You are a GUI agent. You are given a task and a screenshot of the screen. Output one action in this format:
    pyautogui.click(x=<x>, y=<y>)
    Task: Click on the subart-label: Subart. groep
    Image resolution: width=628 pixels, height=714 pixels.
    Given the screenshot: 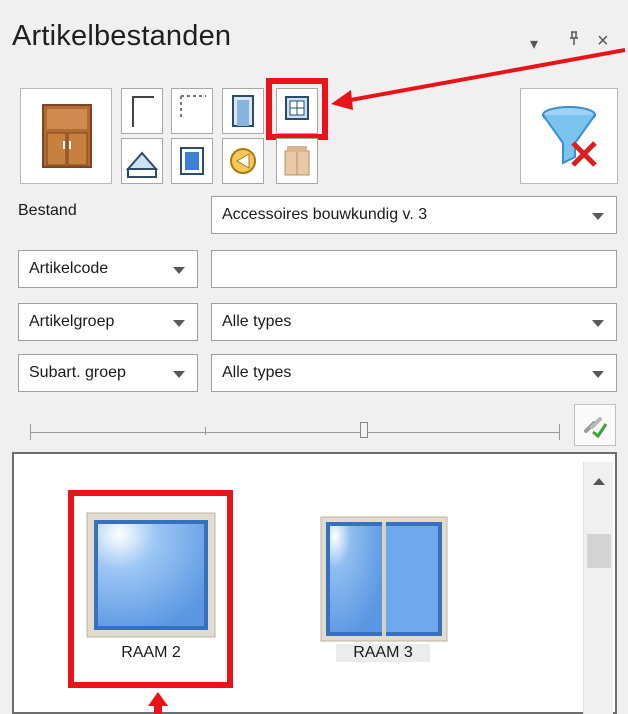 What is the action you would take?
    pyautogui.click(x=77, y=372)
    